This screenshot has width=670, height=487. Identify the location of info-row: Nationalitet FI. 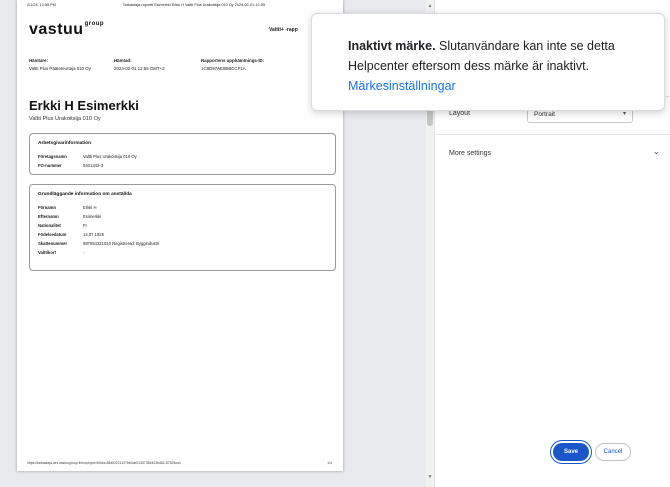
(62, 225).